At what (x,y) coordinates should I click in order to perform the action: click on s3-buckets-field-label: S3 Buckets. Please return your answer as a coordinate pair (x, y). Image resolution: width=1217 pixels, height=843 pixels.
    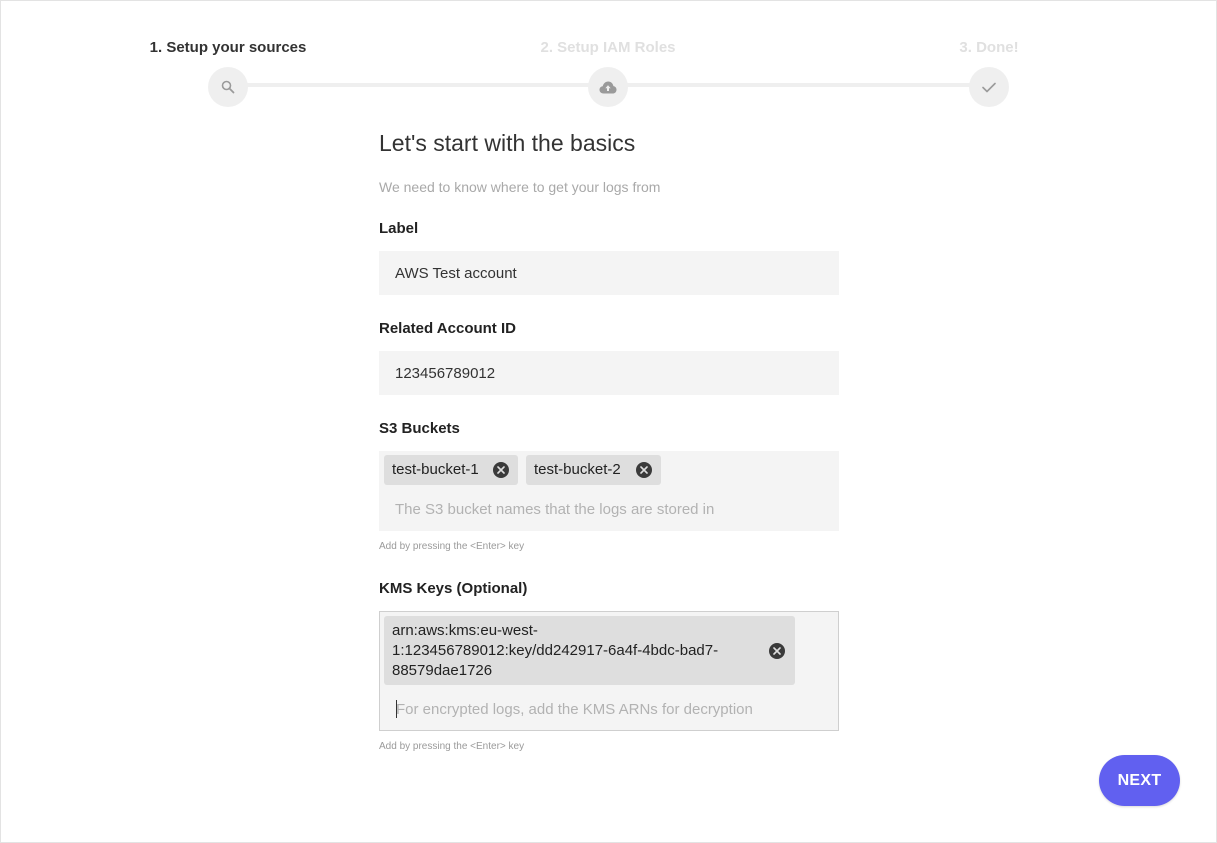
    Looking at the image, I should click on (419, 428).